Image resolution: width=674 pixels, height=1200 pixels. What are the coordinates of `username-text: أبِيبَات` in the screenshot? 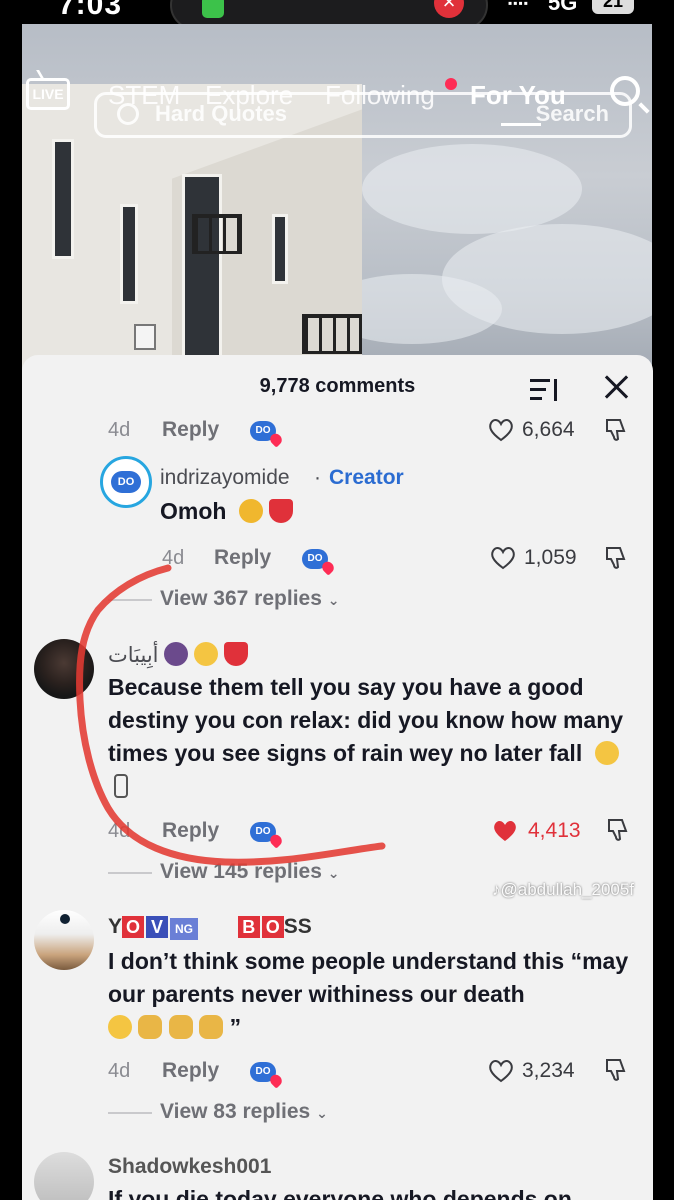 It's located at (133, 655).